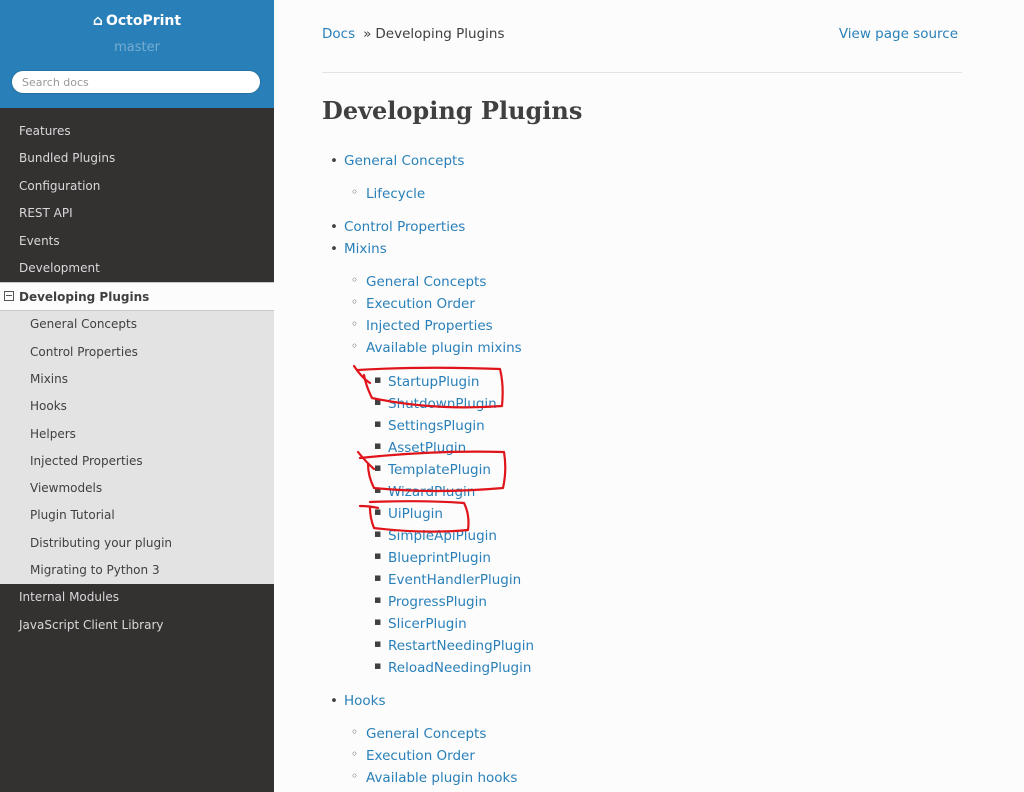  I want to click on collapse-icon, so click(9, 295).